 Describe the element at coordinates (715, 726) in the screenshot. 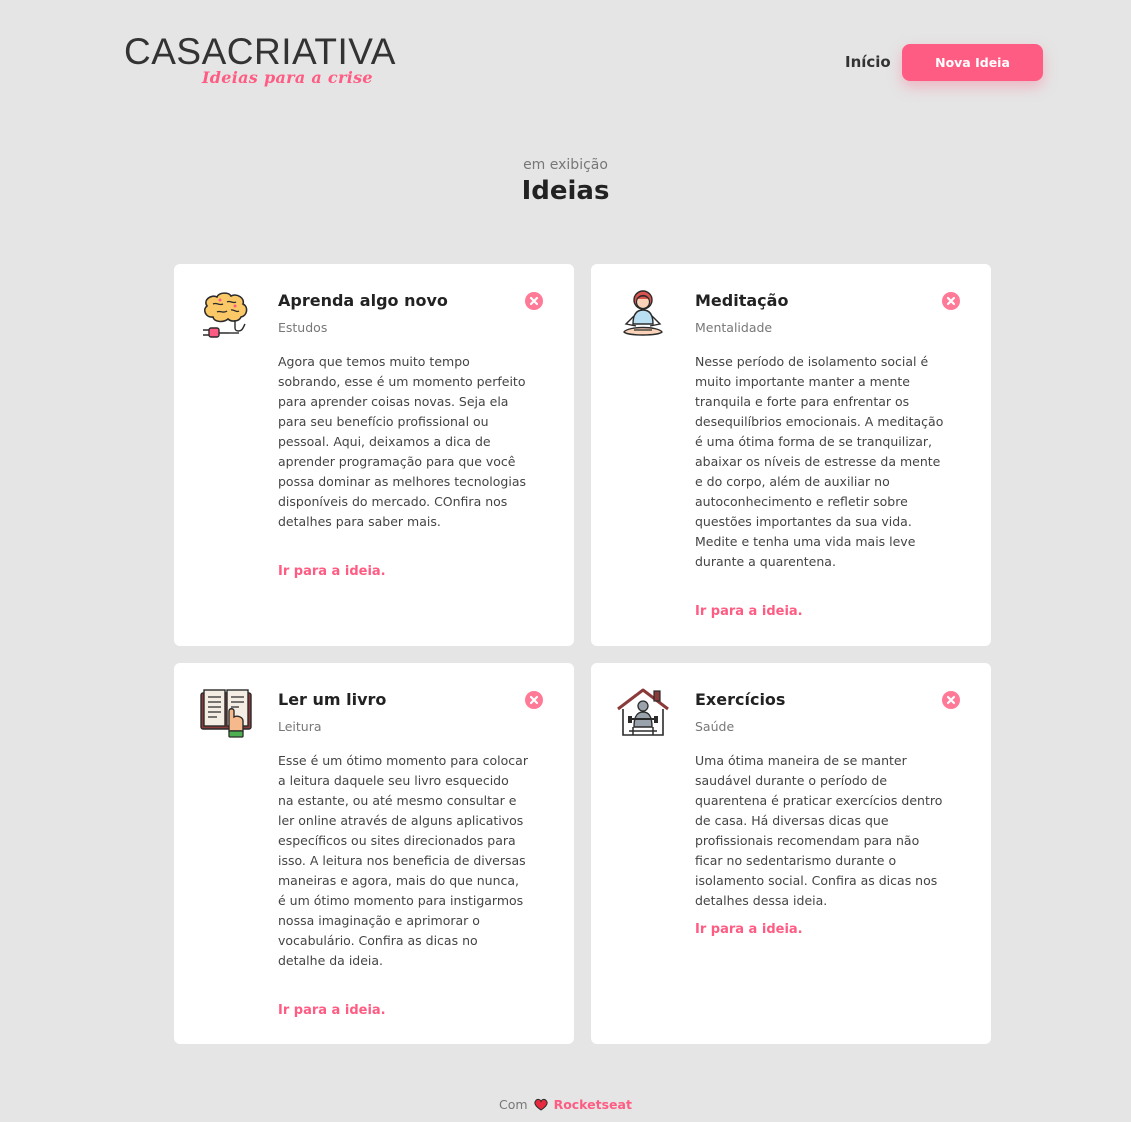

I see `idea-category: Saúde` at that location.